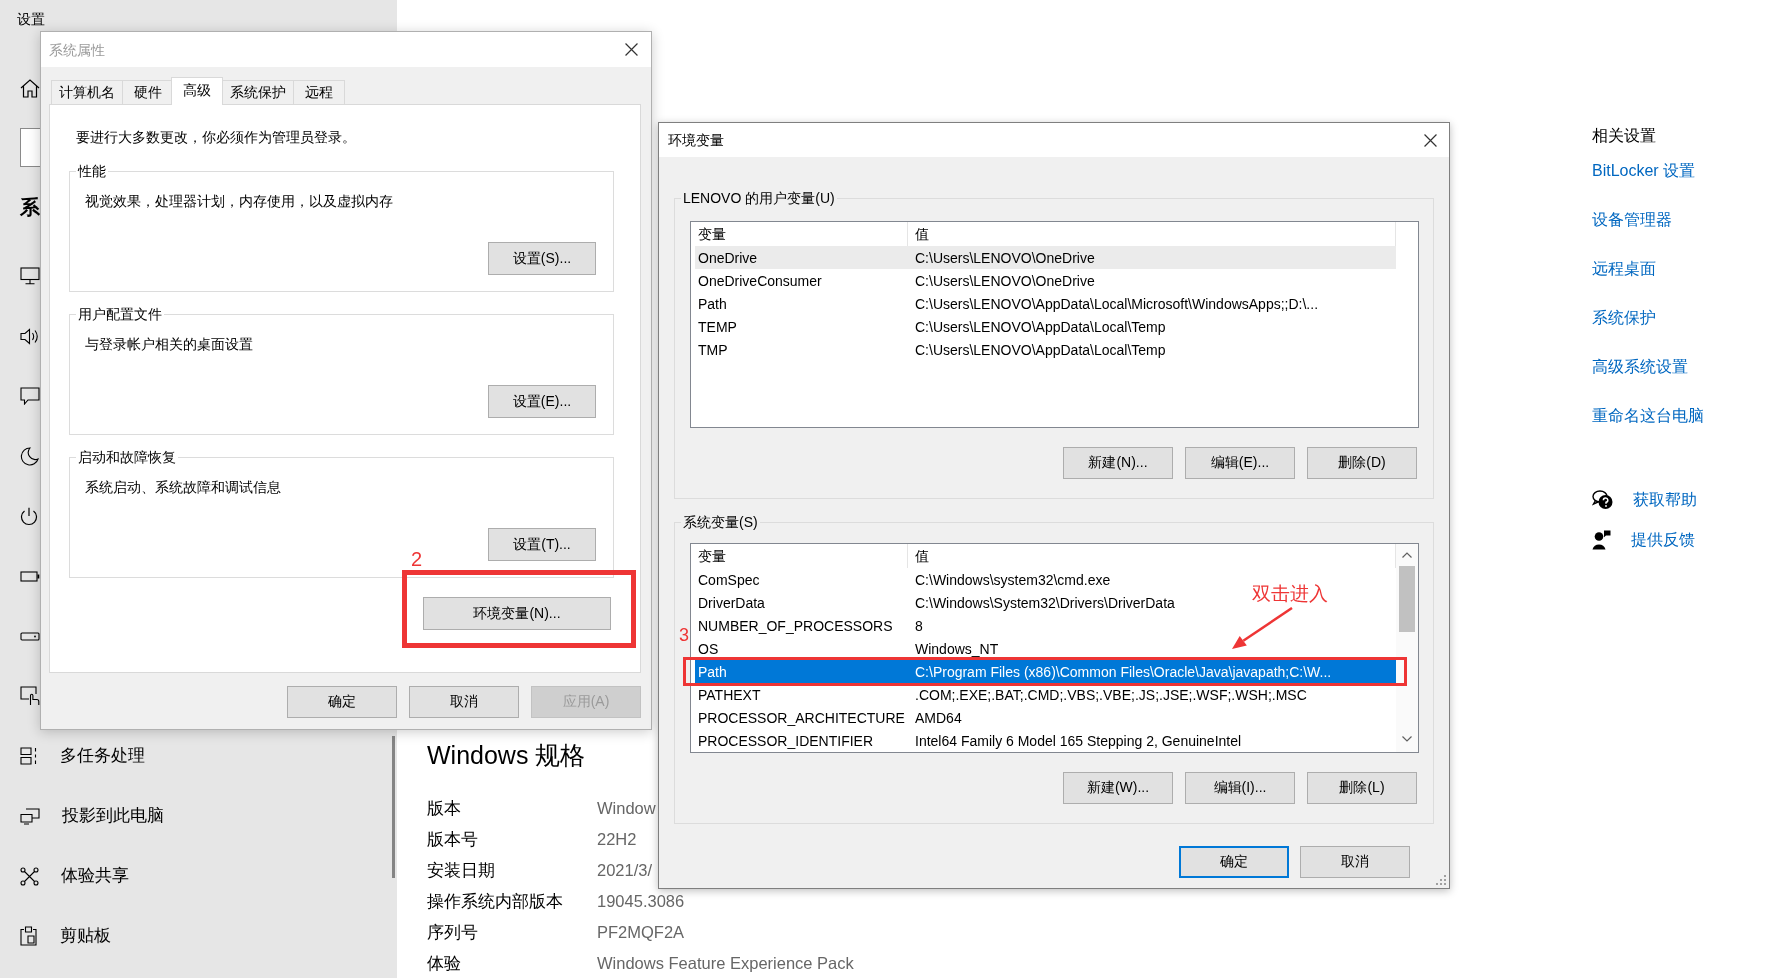 Image resolution: width=1776 pixels, height=978 pixels. I want to click on annotation-text: 双击进入, so click(1290, 594).